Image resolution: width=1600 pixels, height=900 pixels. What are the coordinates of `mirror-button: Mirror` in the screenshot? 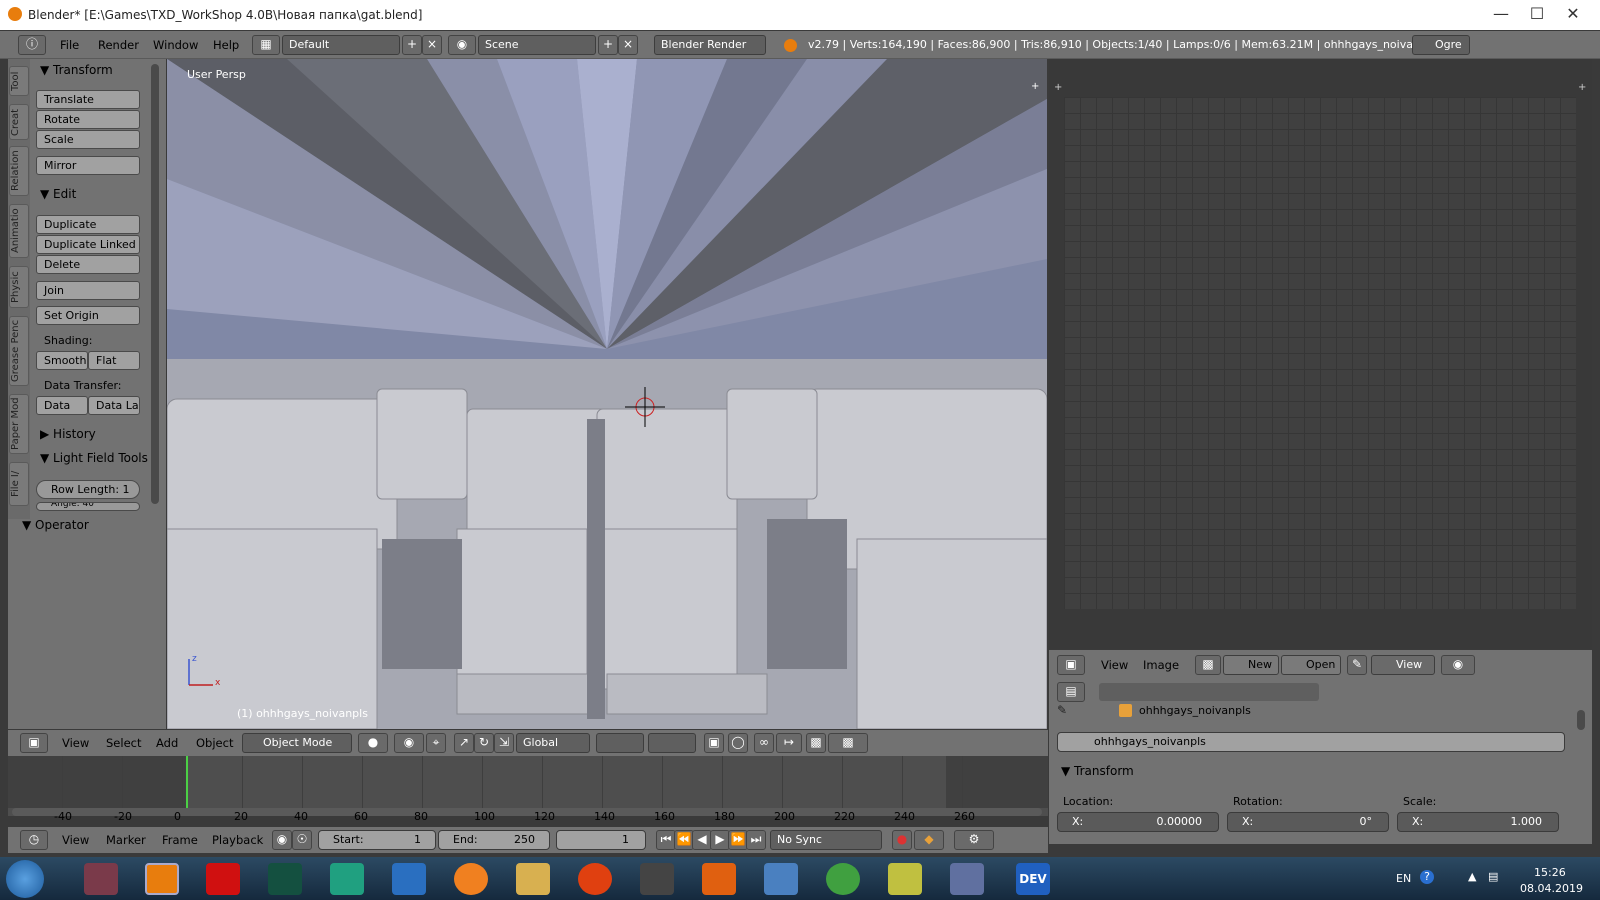 It's located at (88, 165).